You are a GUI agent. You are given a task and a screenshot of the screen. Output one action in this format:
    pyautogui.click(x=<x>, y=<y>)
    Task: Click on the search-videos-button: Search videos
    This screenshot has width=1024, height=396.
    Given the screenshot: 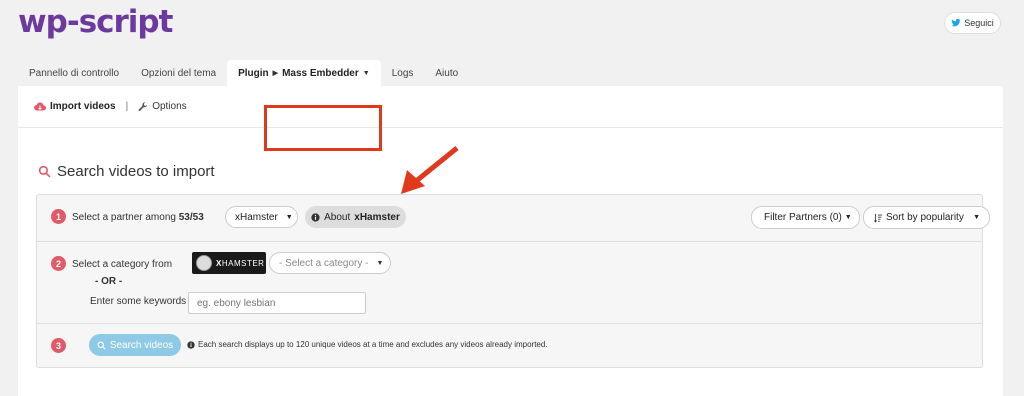 What is the action you would take?
    pyautogui.click(x=135, y=345)
    